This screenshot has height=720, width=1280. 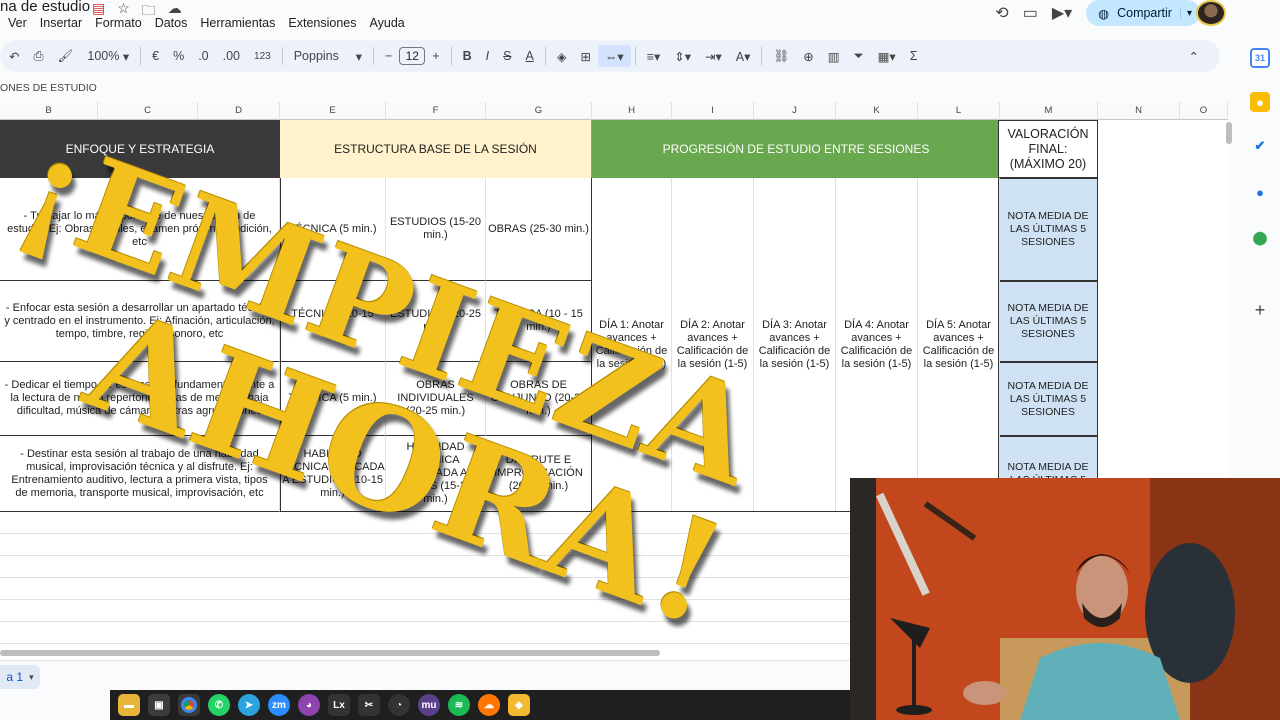 I want to click on spotify-icon: ≋, so click(x=459, y=705).